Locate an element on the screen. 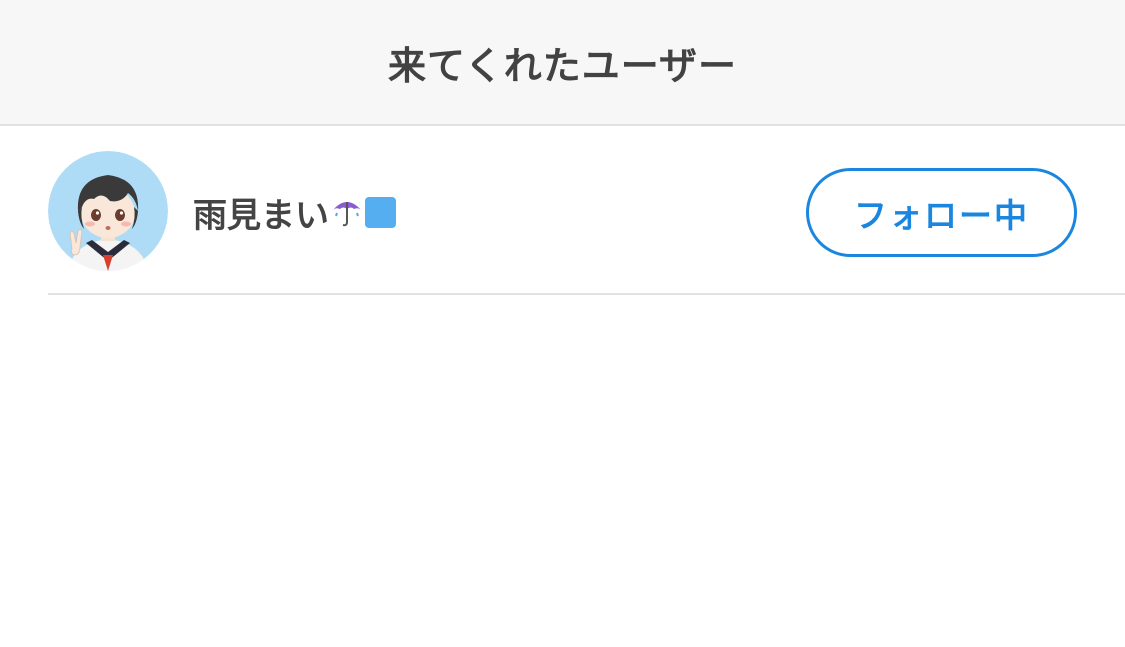 Image resolution: width=1125 pixels, height=647 pixels. umbrella-icon is located at coordinates (347, 212).